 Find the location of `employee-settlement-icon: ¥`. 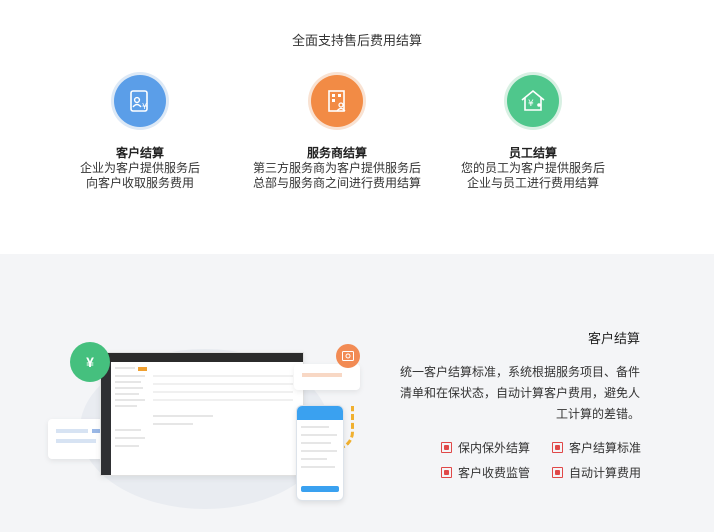

employee-settlement-icon: ¥ is located at coordinates (533, 101).